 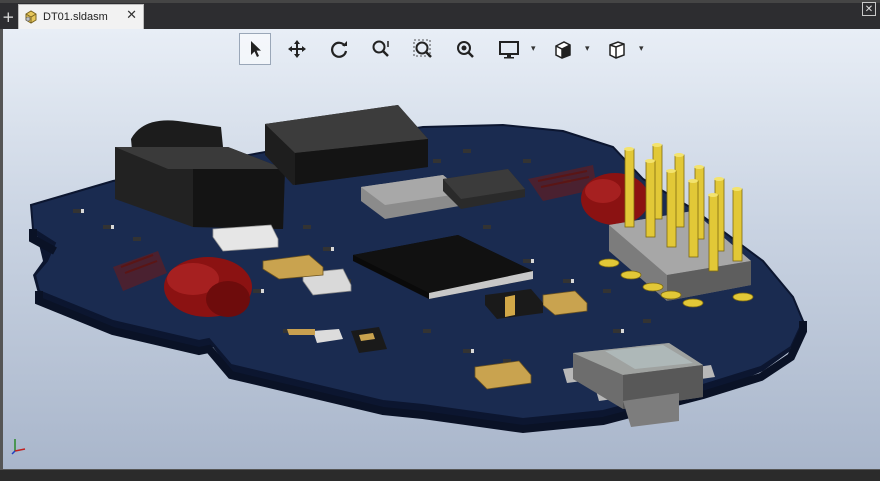 I want to click on cube-view-icon, so click(x=617, y=50).